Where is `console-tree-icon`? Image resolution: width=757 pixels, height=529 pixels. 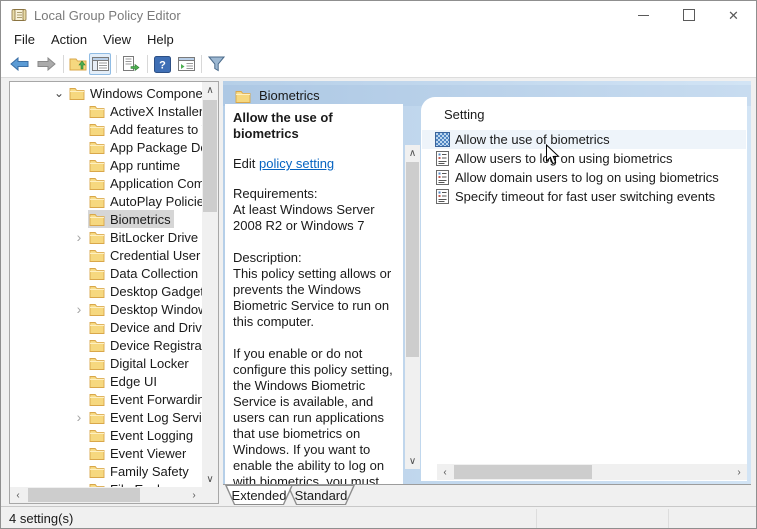
console-tree-icon is located at coordinates (100, 64).